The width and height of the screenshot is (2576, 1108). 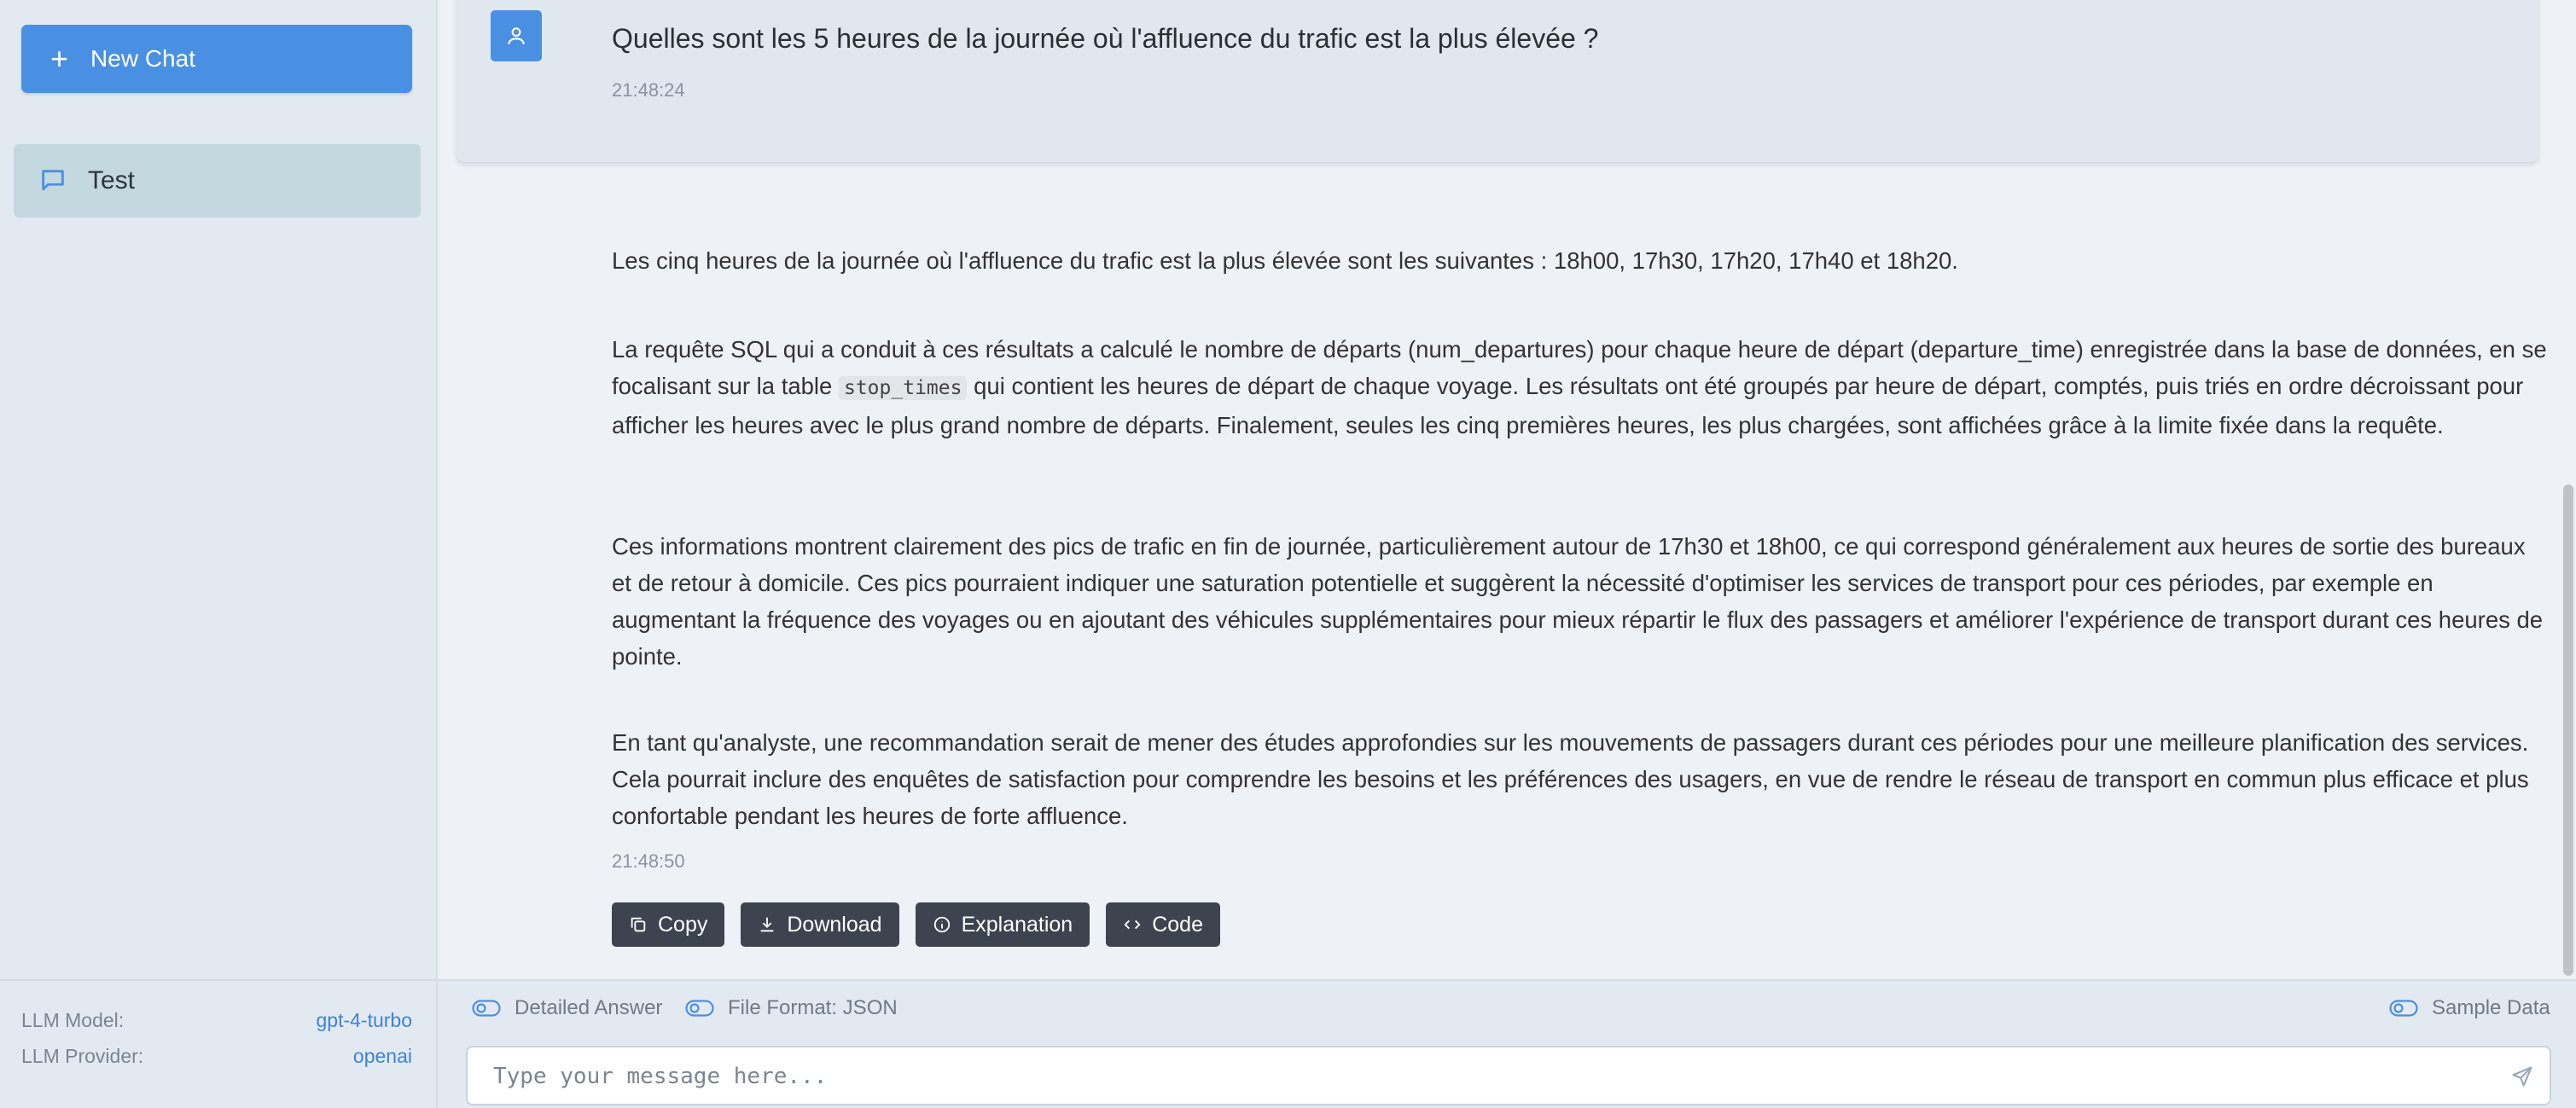 I want to click on download-label: Download, so click(x=834, y=924).